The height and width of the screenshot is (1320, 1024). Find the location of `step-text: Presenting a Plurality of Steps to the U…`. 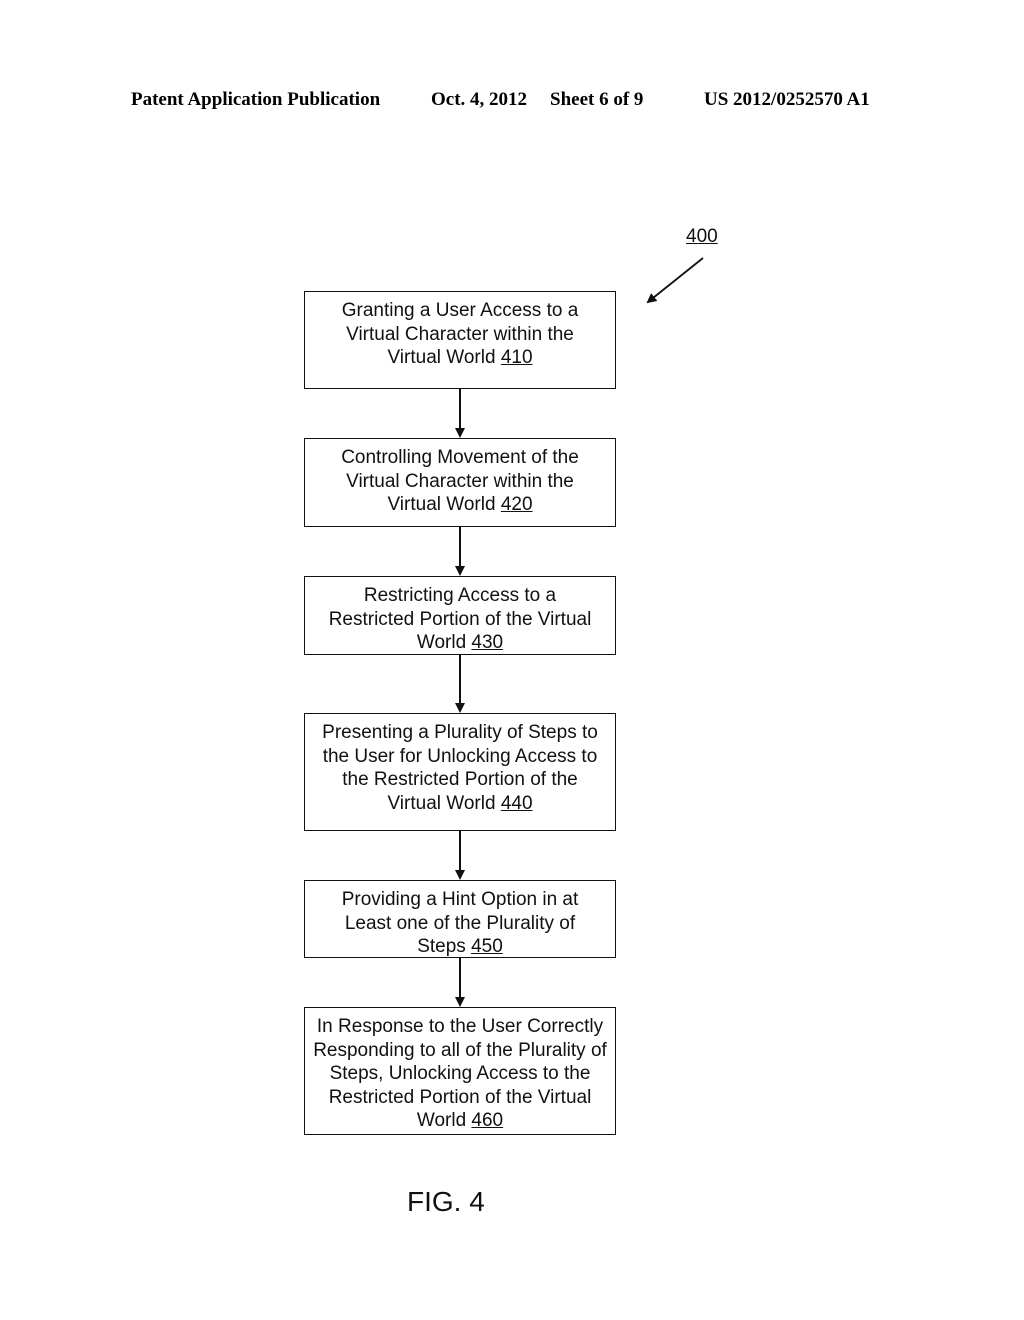

step-text: Presenting a Plurality of Steps to the U… is located at coordinates (460, 768).